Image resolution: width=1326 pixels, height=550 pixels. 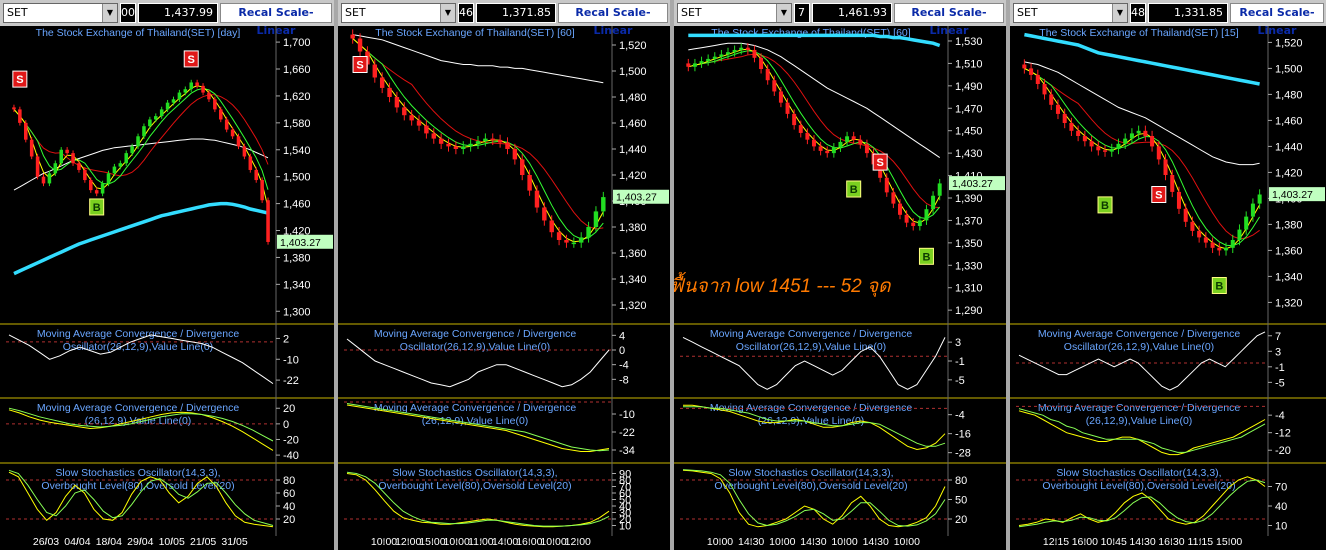 I want to click on y-tick-label: 1,500, so click(x=297, y=178).